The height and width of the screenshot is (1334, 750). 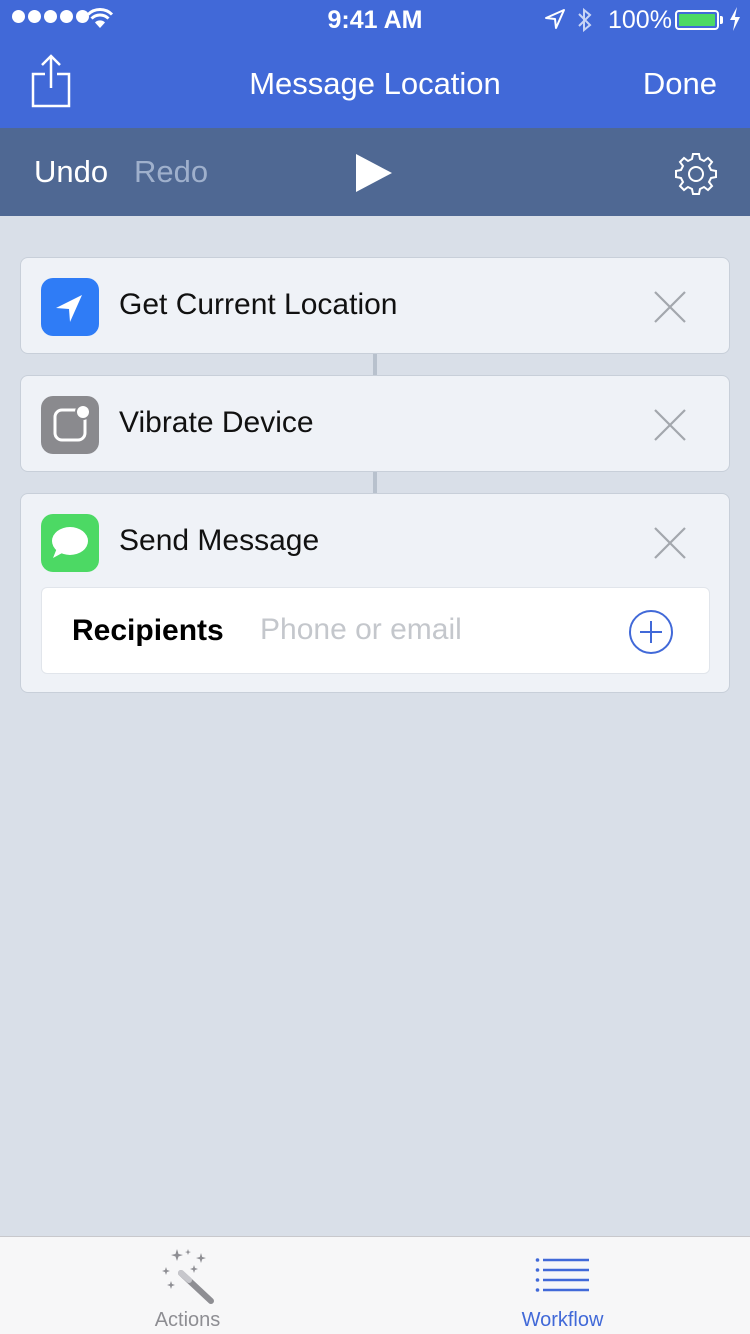 I want to click on tab-actions-label: Actions, so click(x=187, y=1320).